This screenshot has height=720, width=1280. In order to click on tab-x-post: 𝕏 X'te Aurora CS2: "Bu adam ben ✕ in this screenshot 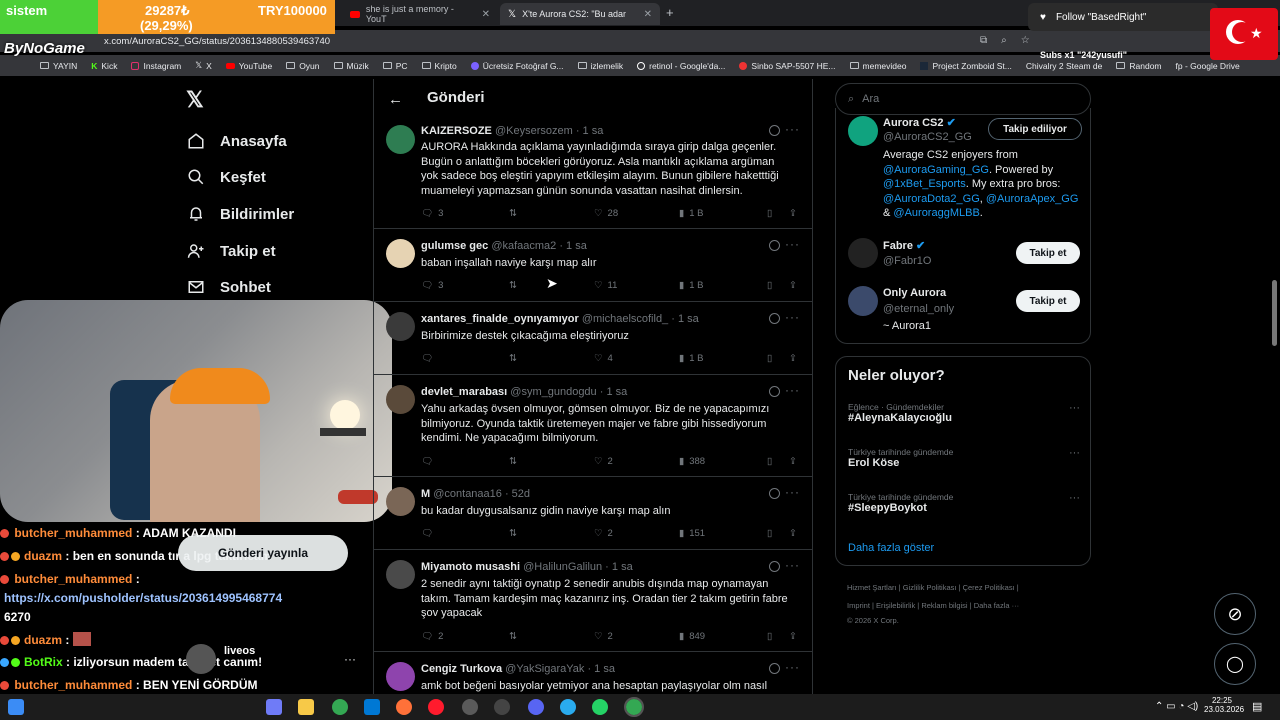, I will do `click(580, 14)`.